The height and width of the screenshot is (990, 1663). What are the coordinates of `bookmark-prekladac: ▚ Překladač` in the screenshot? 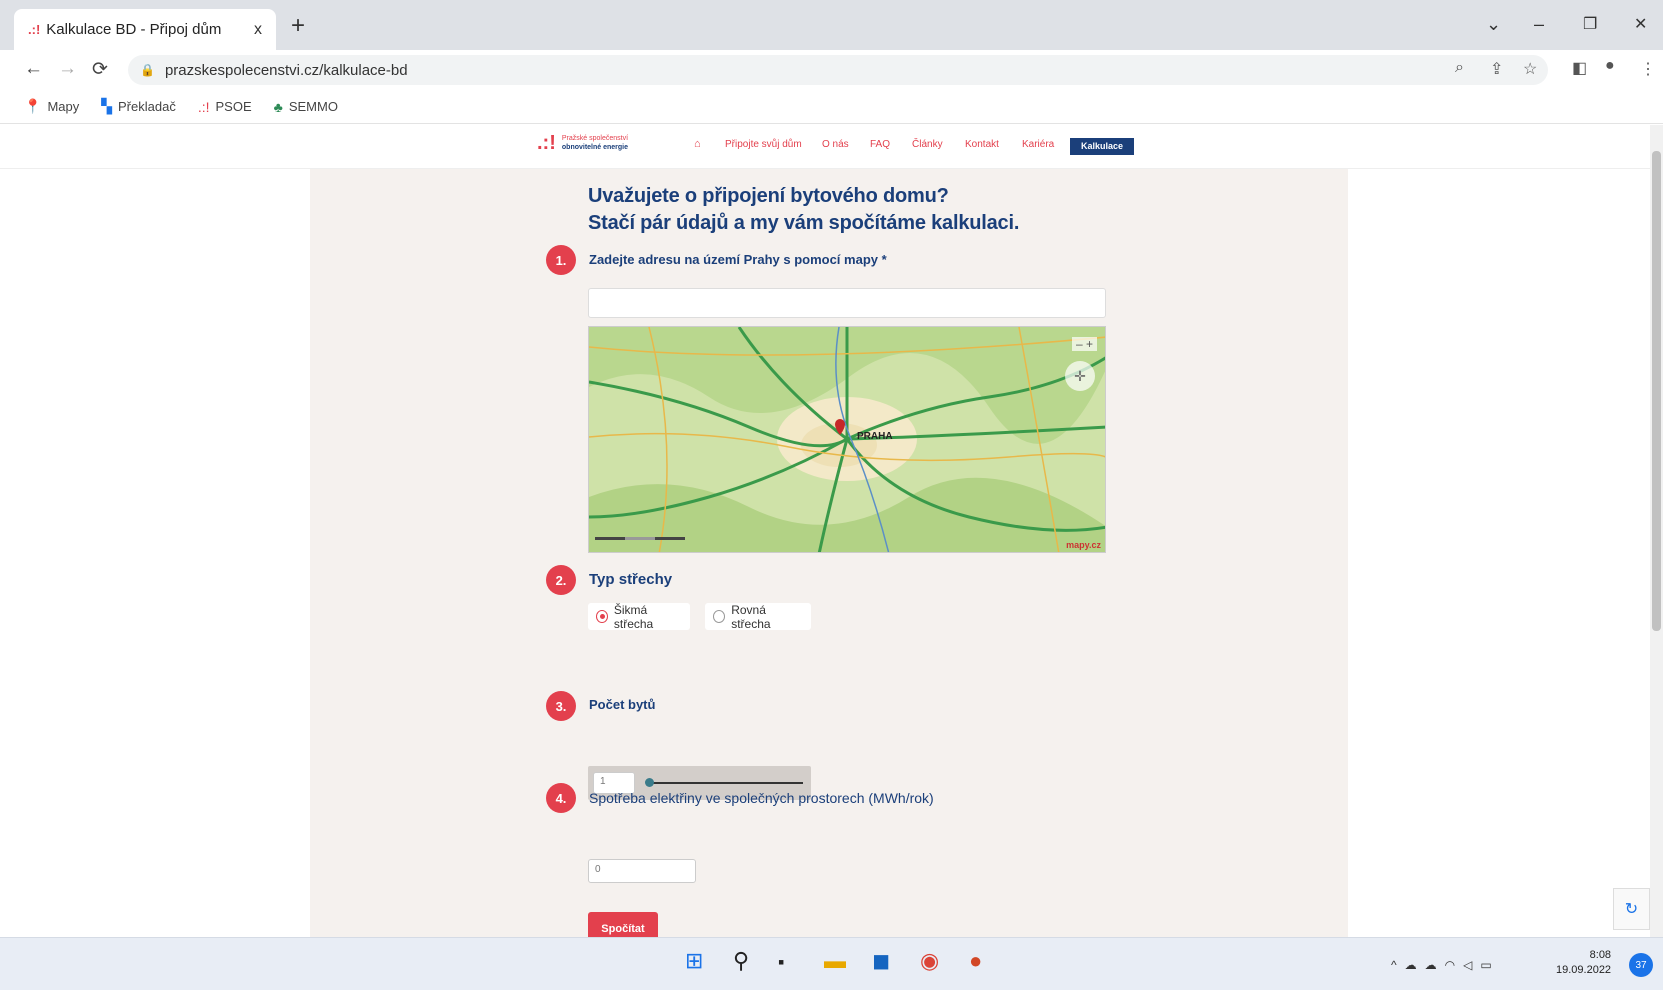 It's located at (138, 106).